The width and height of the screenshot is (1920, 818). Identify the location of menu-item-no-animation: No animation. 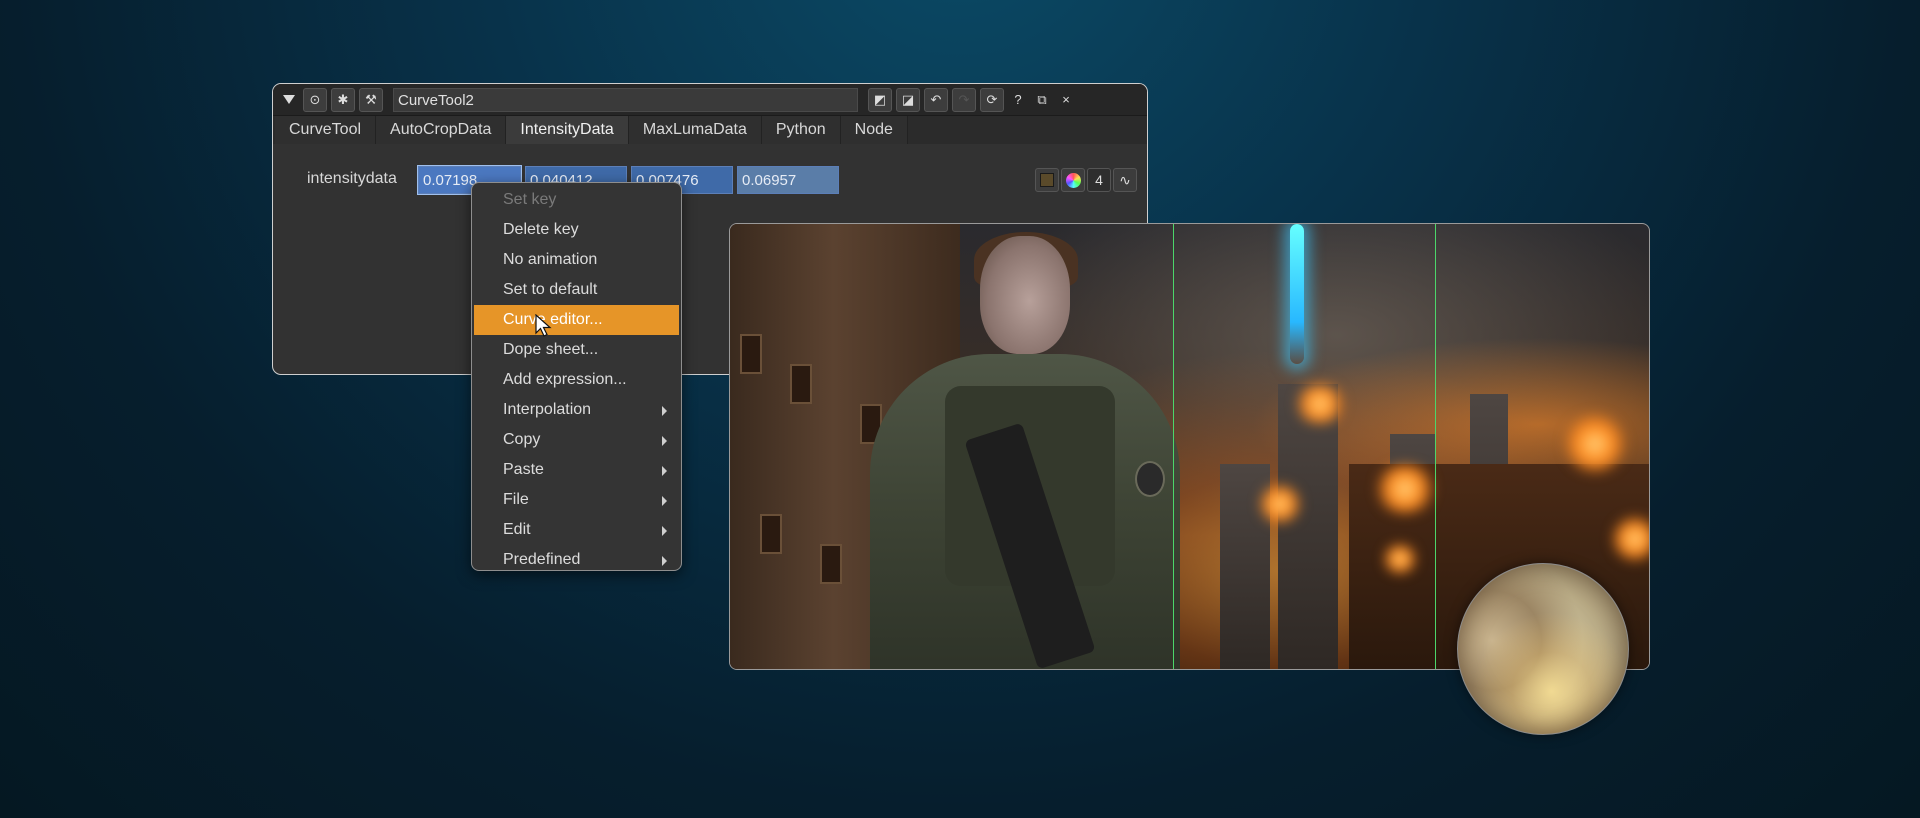
(576, 260).